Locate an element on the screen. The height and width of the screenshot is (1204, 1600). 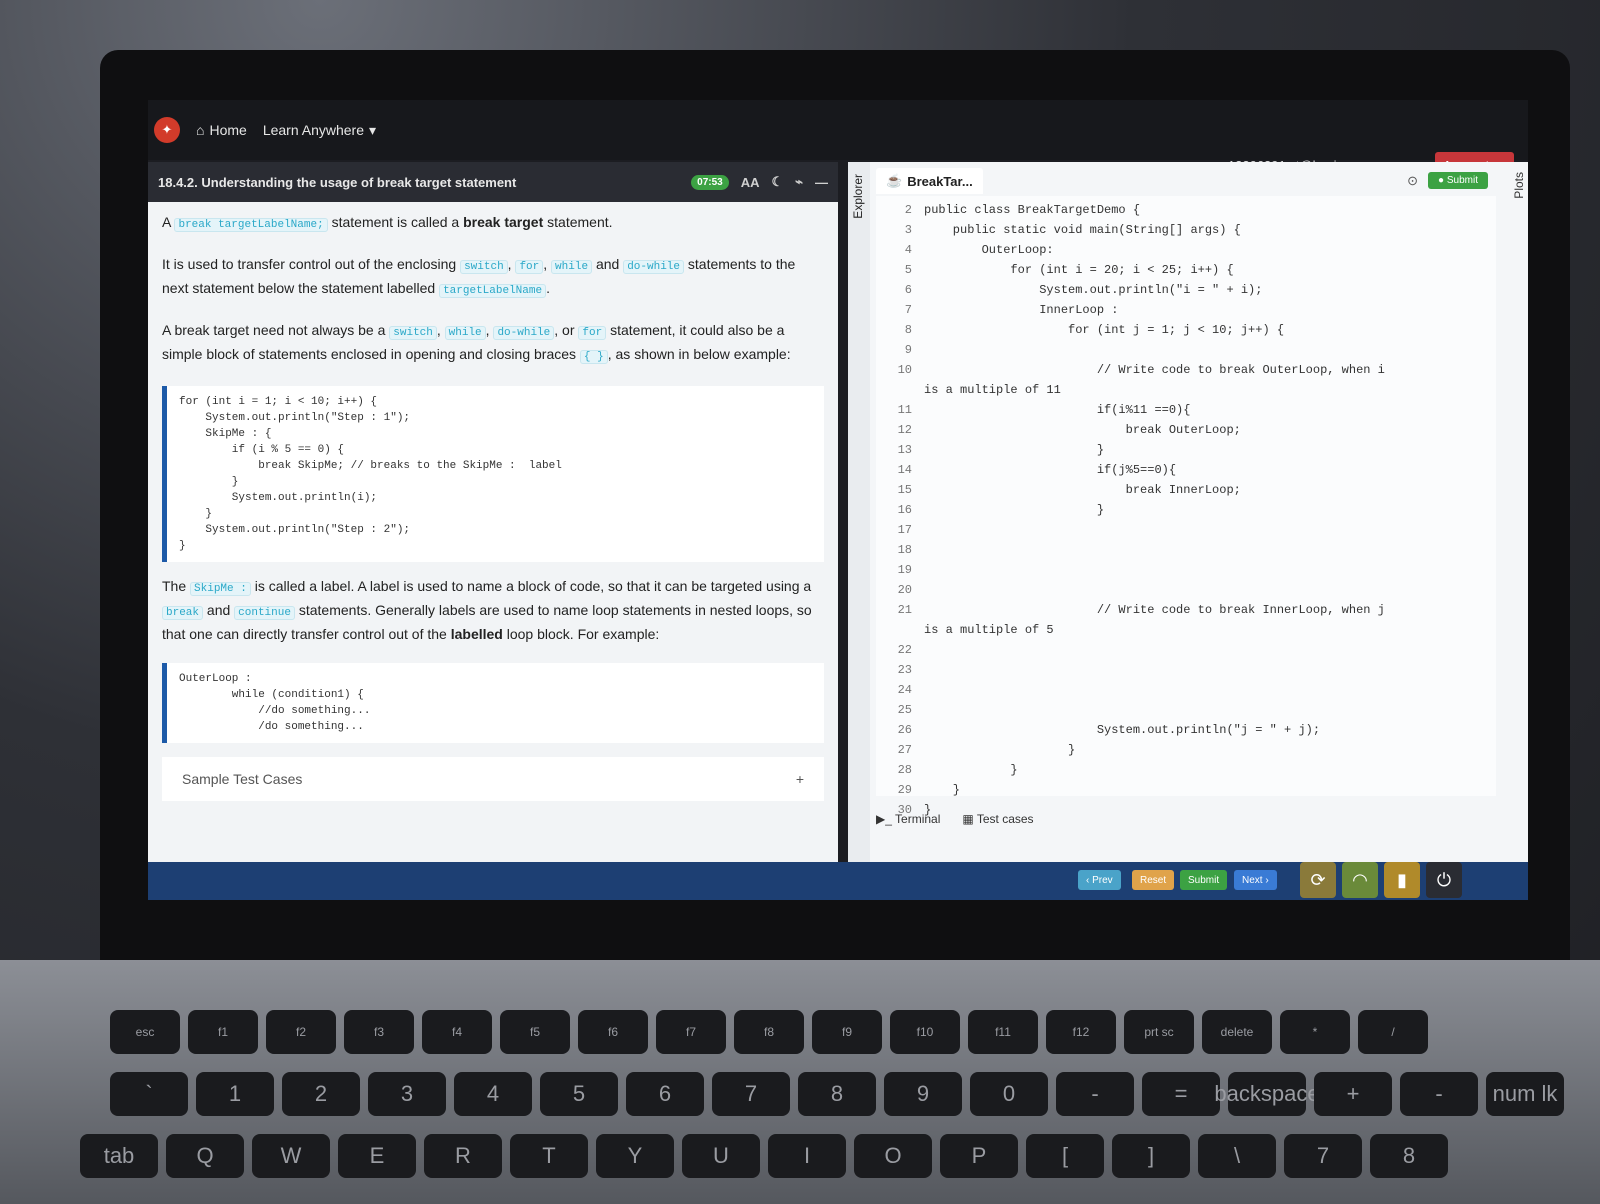
inline-code: break is located at coordinates (183, 613).